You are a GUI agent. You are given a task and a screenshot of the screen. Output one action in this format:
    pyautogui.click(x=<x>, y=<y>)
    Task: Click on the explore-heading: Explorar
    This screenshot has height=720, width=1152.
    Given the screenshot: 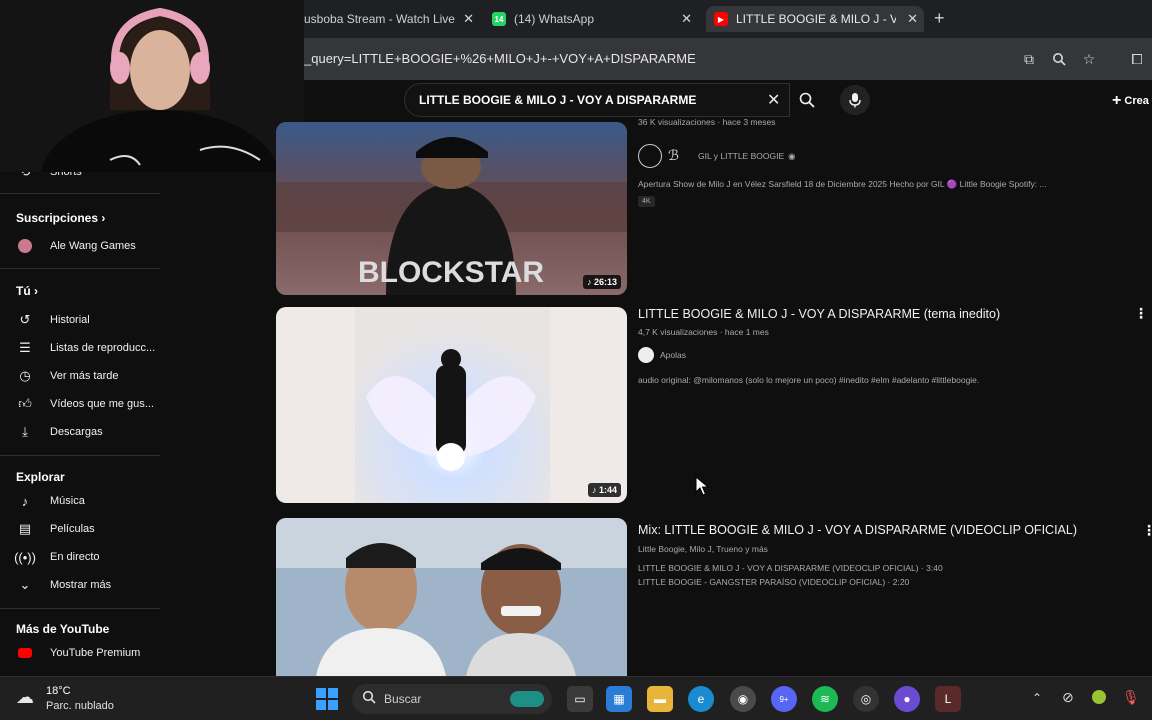 What is the action you would take?
    pyautogui.click(x=40, y=477)
    